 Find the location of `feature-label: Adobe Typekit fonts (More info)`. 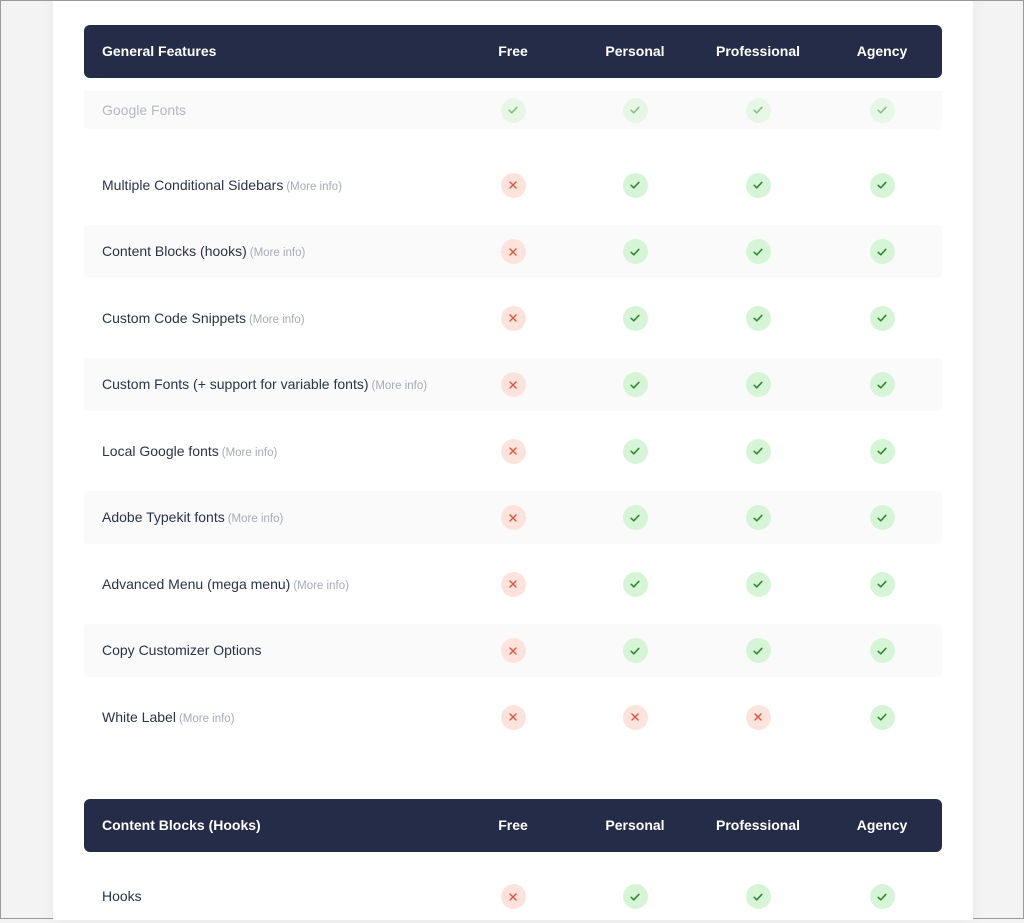

feature-label: Adobe Typekit fonts (More info) is located at coordinates (192, 518).